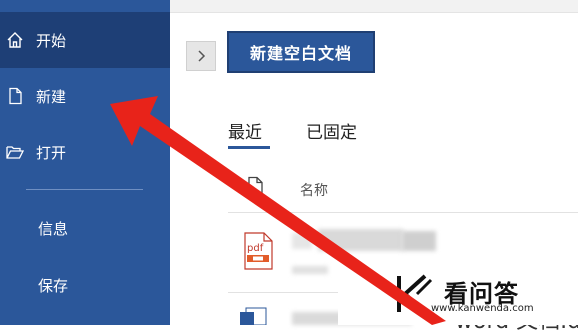 This screenshot has height=335, width=578. Describe the element at coordinates (51, 152) in the screenshot. I see `sidebar-item-label: 打开` at that location.